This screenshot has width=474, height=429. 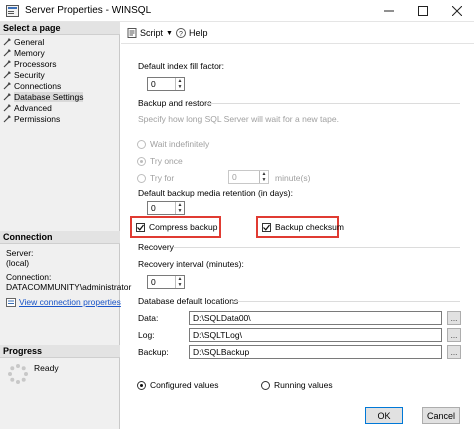 I want to click on minutes-label: minute(s), so click(x=293, y=178).